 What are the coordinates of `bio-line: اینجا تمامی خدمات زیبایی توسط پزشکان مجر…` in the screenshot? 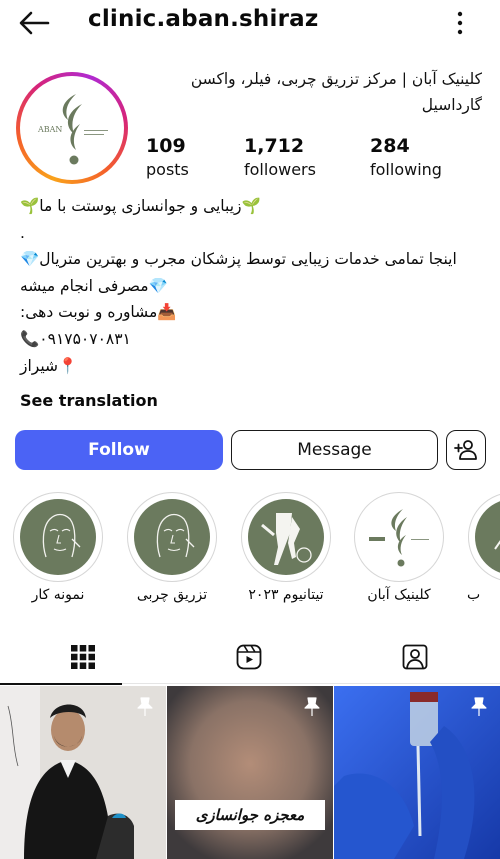 It's located at (238, 259).